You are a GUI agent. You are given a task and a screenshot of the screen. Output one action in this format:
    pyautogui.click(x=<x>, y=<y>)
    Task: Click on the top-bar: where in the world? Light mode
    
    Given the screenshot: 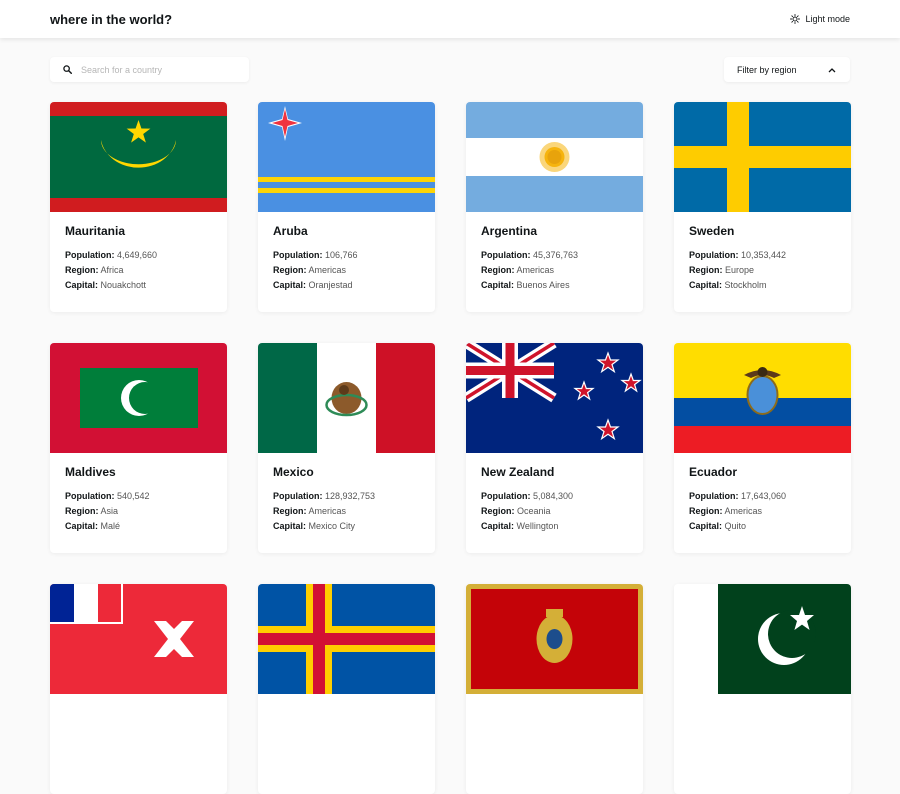 What is the action you would take?
    pyautogui.click(x=450, y=19)
    